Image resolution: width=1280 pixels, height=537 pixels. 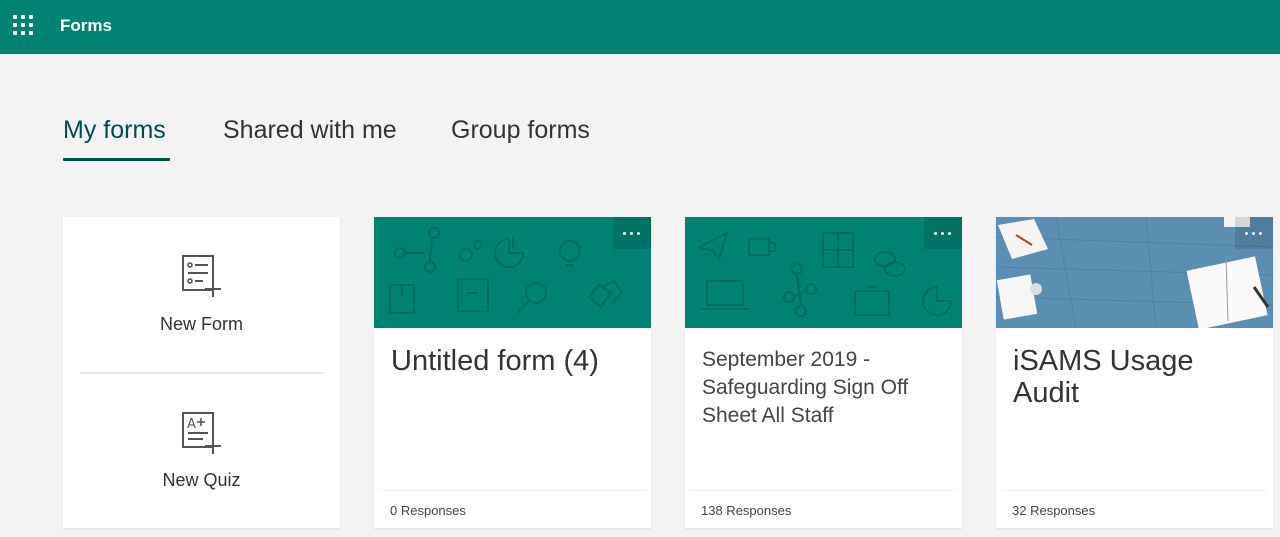 What do you see at coordinates (495, 361) in the screenshot?
I see `form-title: Untitled form (4)` at bounding box center [495, 361].